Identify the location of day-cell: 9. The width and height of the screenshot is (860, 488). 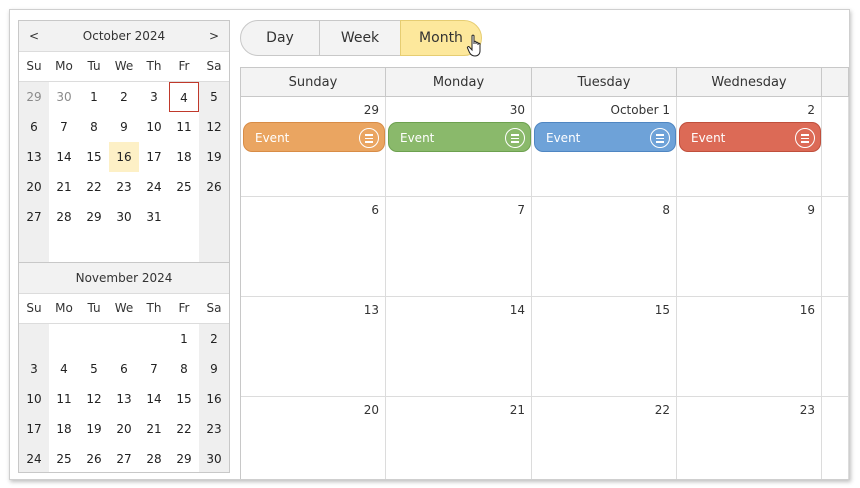
(749, 247).